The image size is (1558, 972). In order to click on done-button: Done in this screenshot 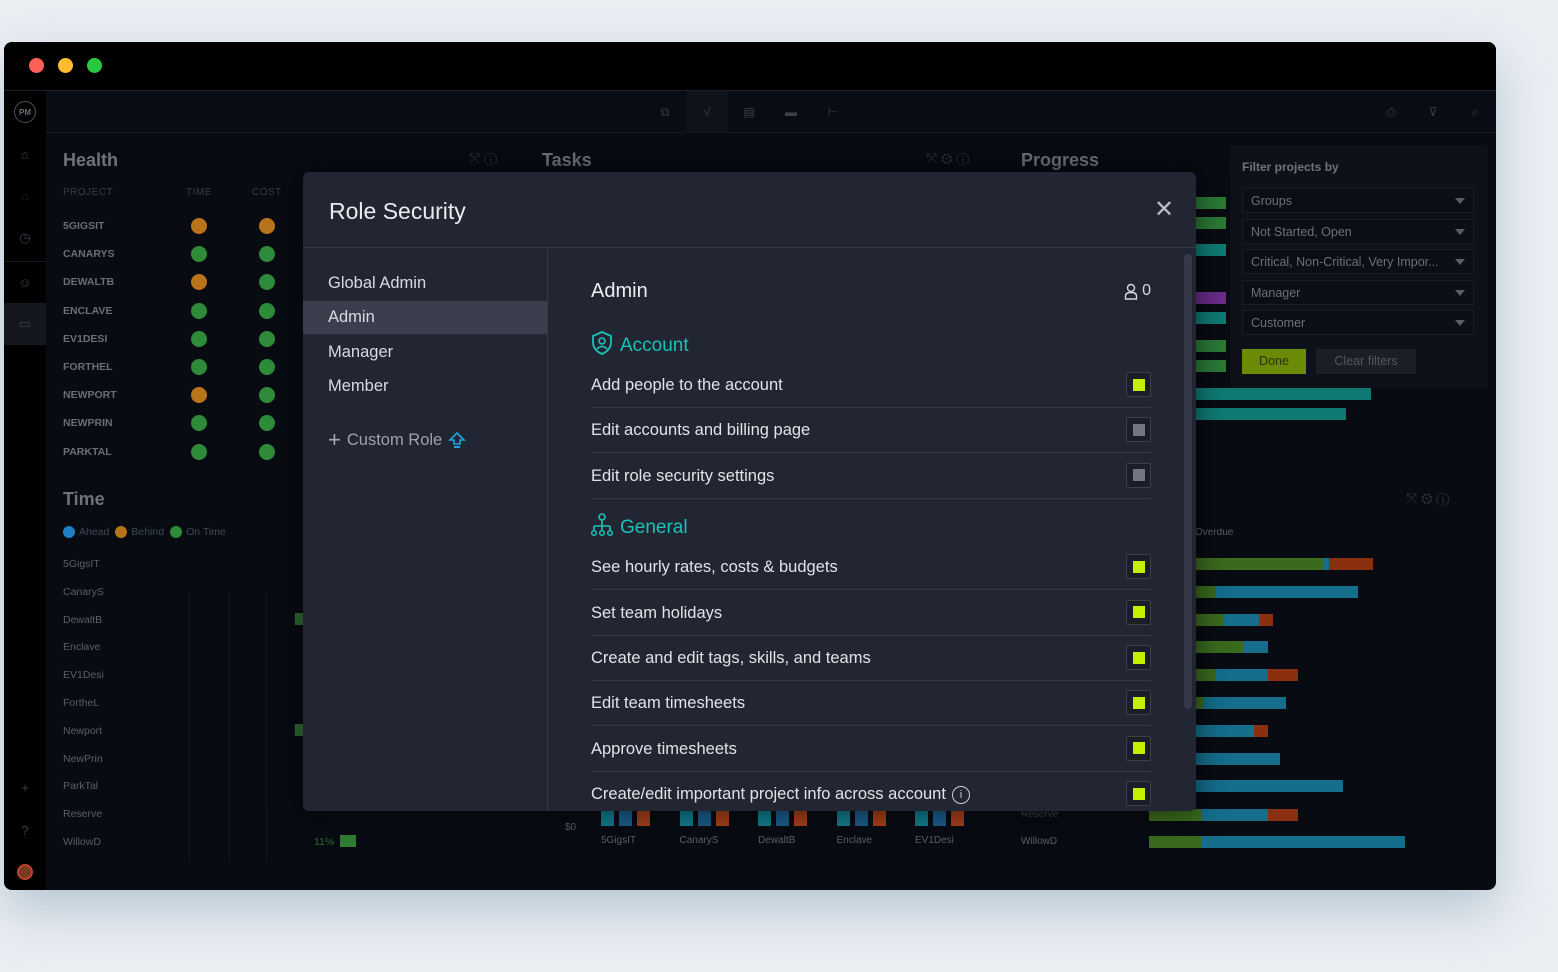, I will do `click(1274, 361)`.